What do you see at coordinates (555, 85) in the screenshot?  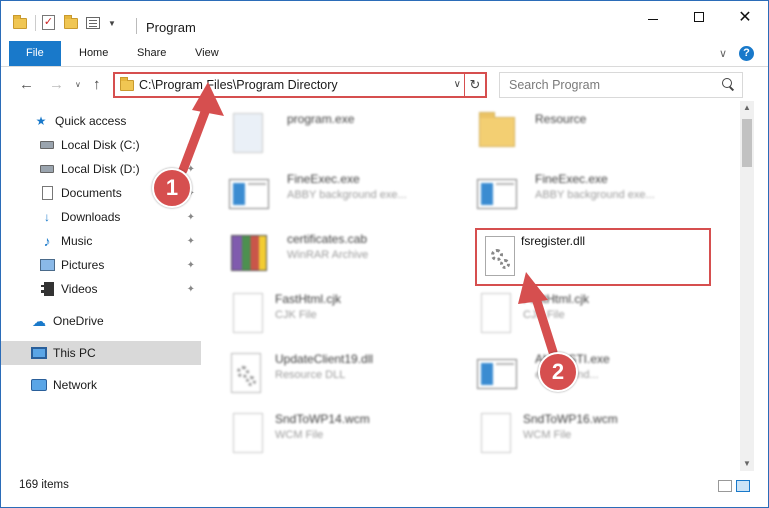 I see `search-placeholder: Search Program` at bounding box center [555, 85].